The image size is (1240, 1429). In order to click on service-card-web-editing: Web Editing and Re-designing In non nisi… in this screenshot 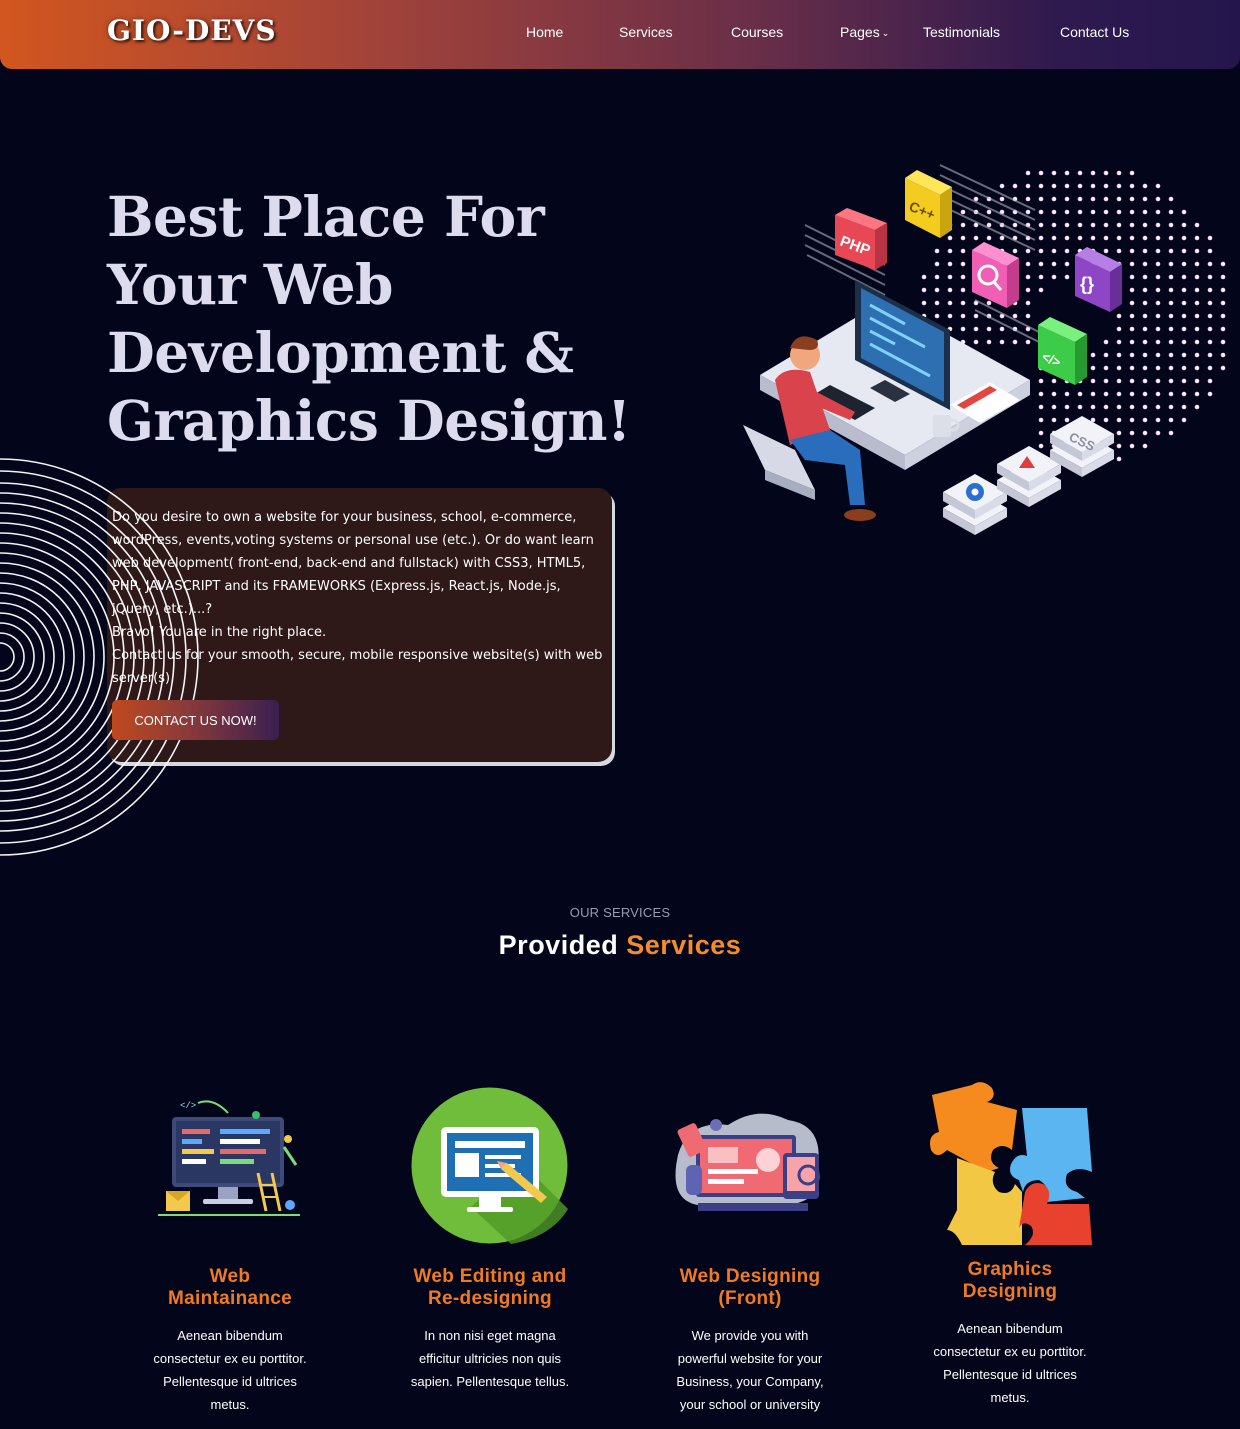, I will do `click(490, 1329)`.